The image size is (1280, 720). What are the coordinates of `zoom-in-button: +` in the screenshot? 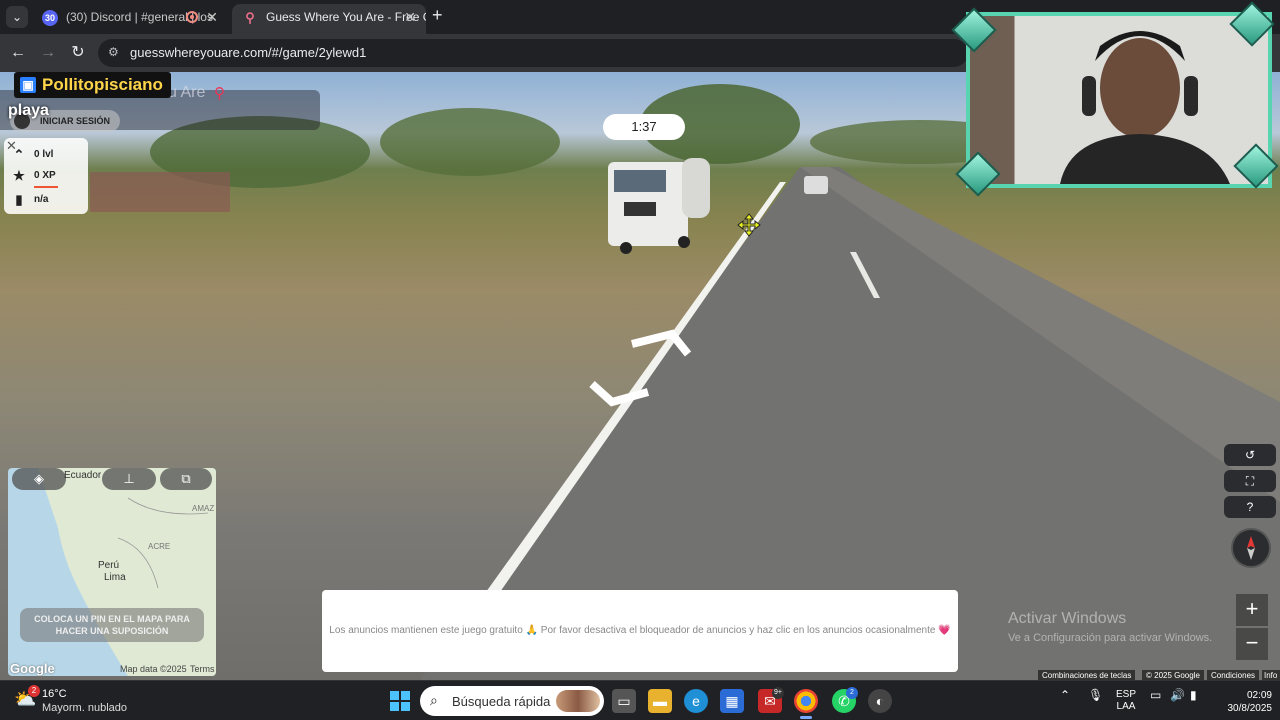 It's located at (1252, 610).